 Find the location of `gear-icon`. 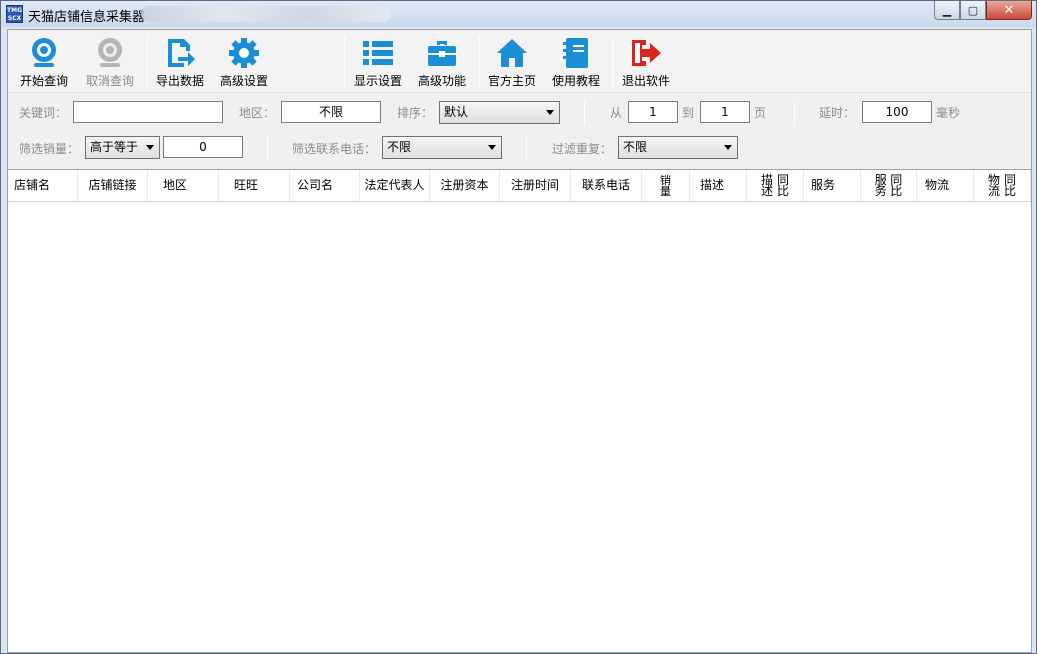

gear-icon is located at coordinates (244, 53).